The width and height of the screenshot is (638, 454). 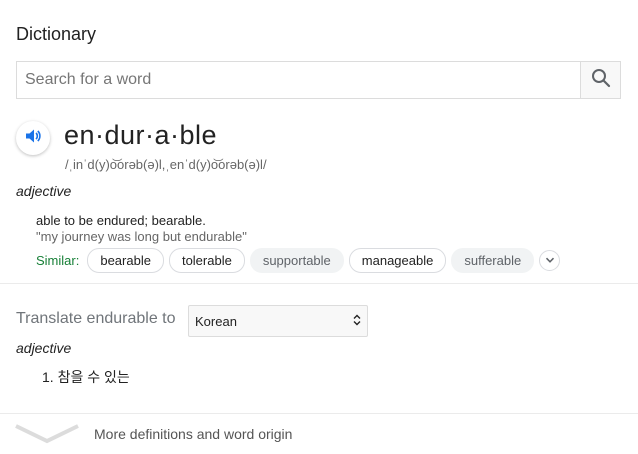 I want to click on expand-similar-button, so click(x=550, y=260).